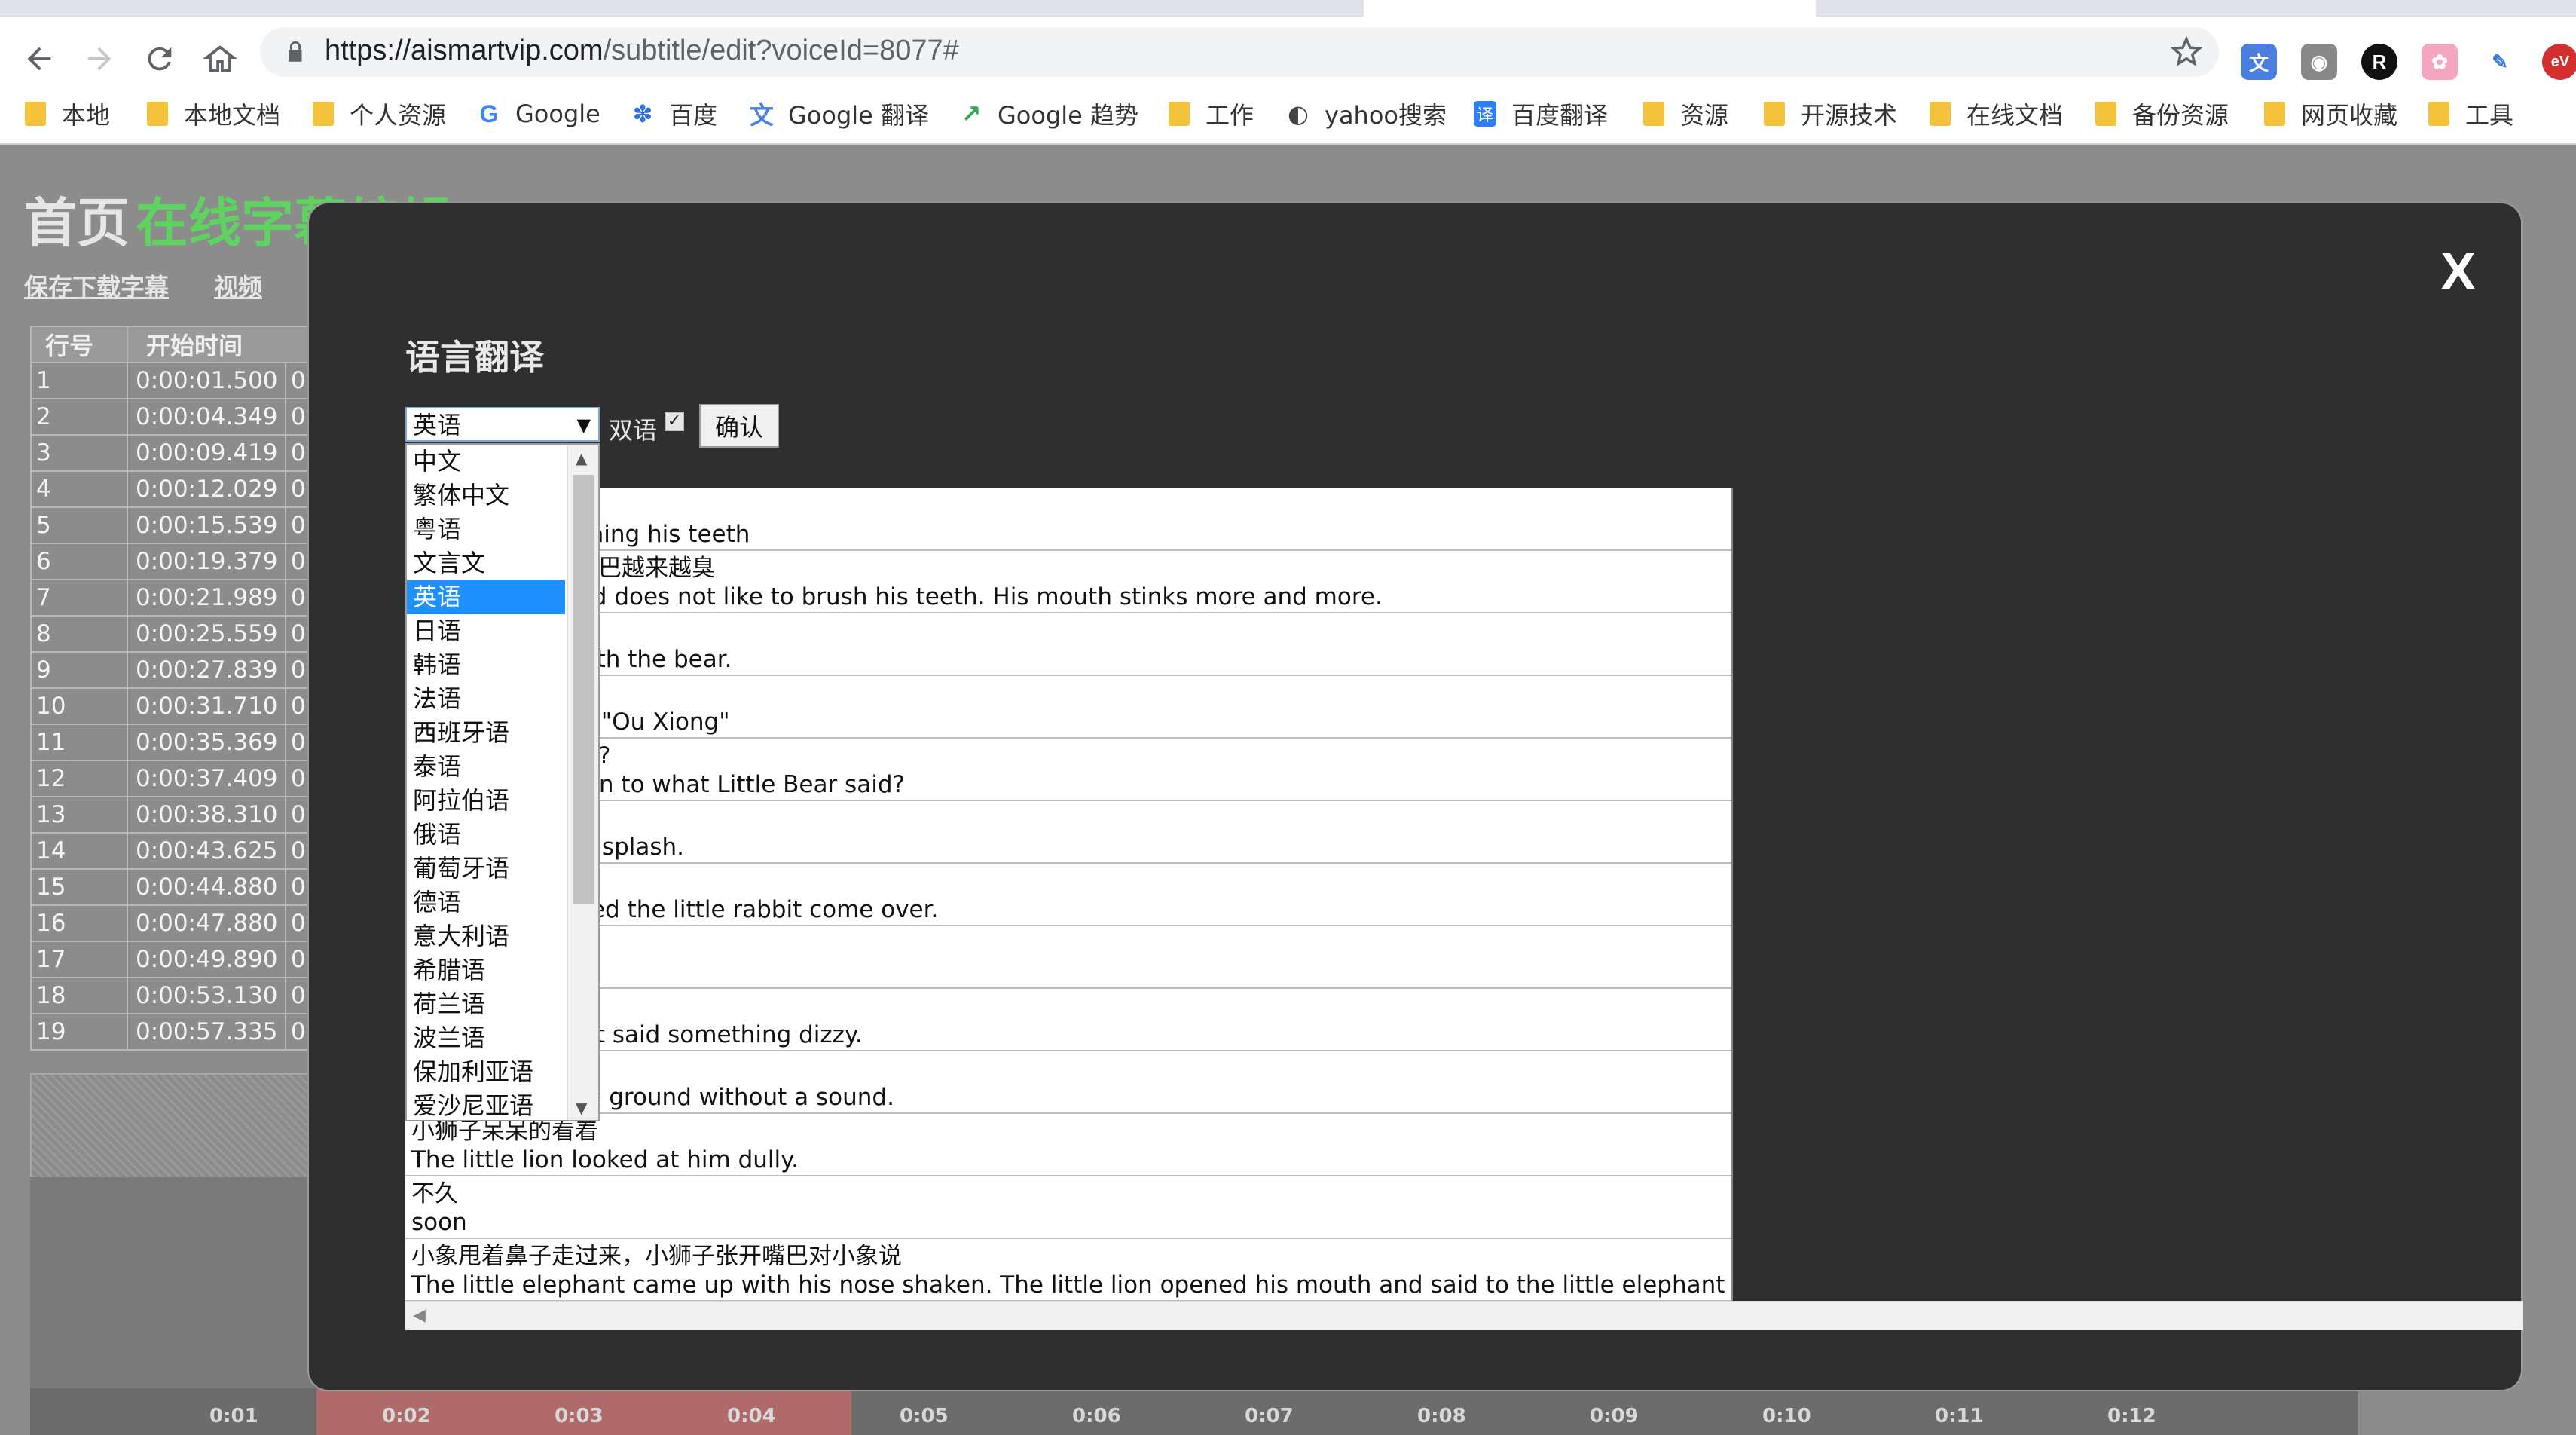 The width and height of the screenshot is (2576, 1435). I want to click on language-option: 阿拉伯语, so click(486, 801).